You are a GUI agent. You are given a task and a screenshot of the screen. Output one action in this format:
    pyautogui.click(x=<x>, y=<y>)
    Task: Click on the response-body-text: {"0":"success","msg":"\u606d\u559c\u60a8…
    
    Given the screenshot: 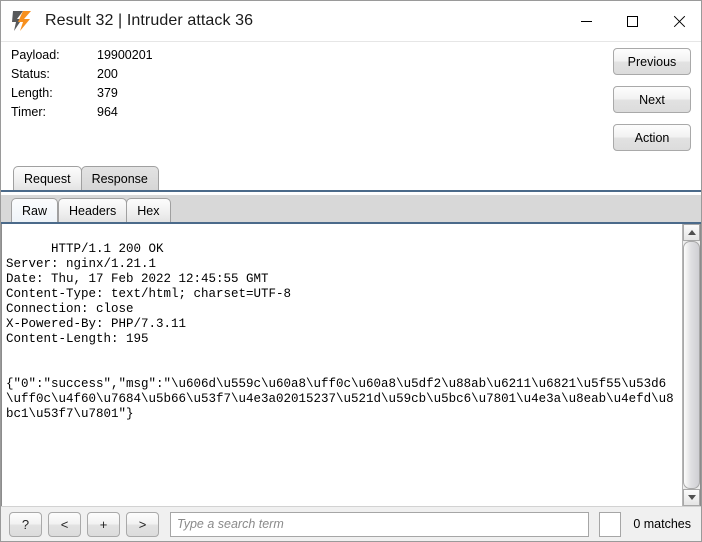 What is the action you would take?
    pyautogui.click(x=340, y=399)
    